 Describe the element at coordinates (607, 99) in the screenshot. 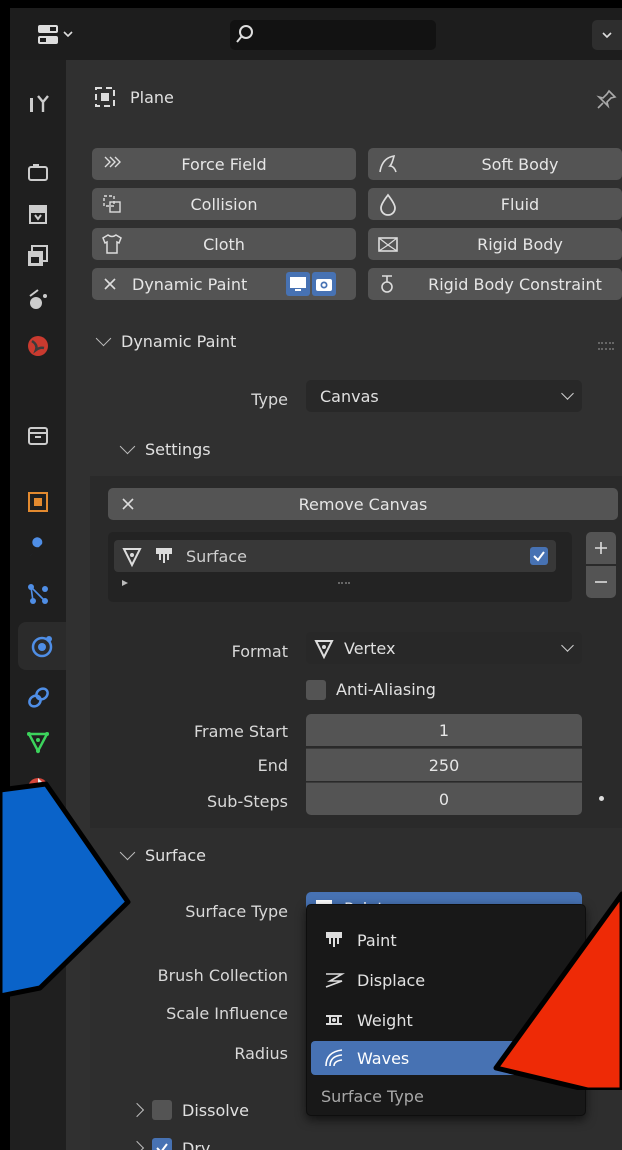

I see `pin-icon` at that location.